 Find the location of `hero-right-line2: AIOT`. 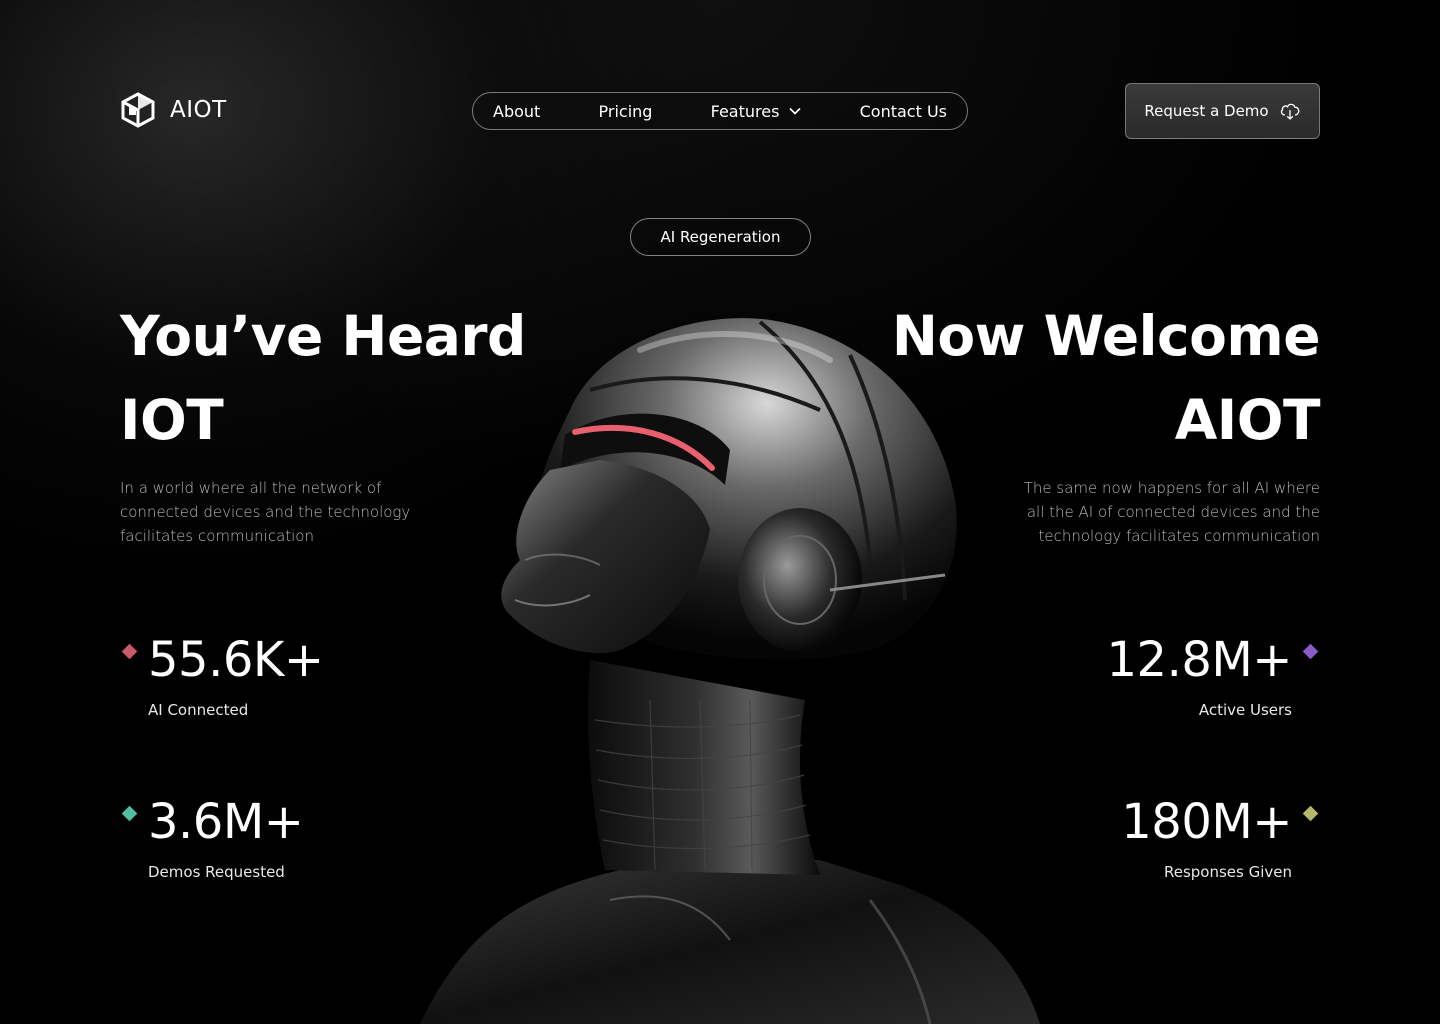

hero-right-line2: AIOT is located at coordinates (1247, 420).